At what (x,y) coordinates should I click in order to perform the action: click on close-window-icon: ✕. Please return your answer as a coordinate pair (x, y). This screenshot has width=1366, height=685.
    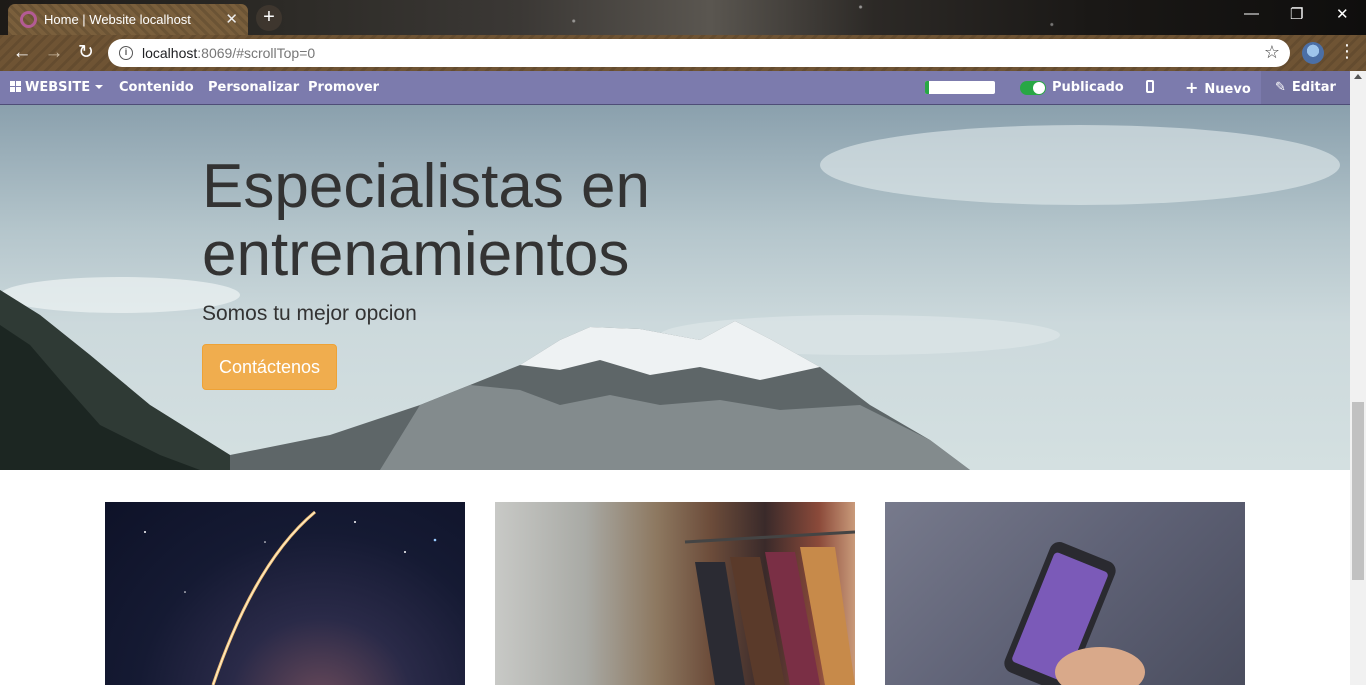
    Looking at the image, I should click on (1342, 14).